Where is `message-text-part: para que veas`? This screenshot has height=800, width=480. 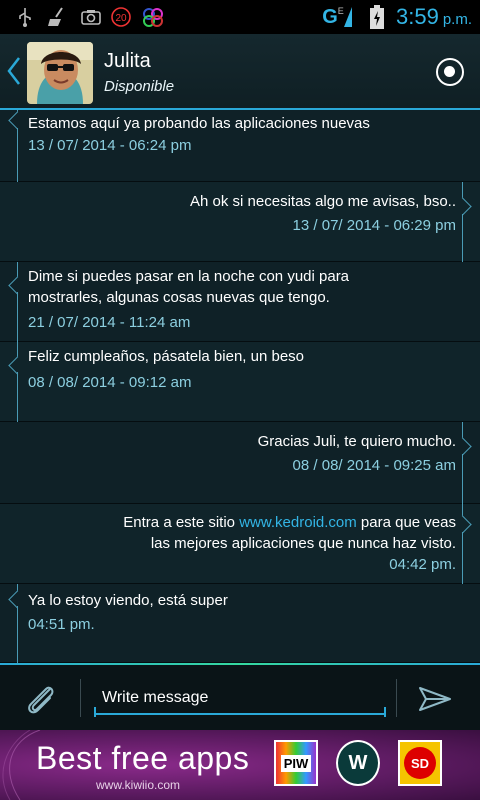 message-text-part: para que veas is located at coordinates (406, 522).